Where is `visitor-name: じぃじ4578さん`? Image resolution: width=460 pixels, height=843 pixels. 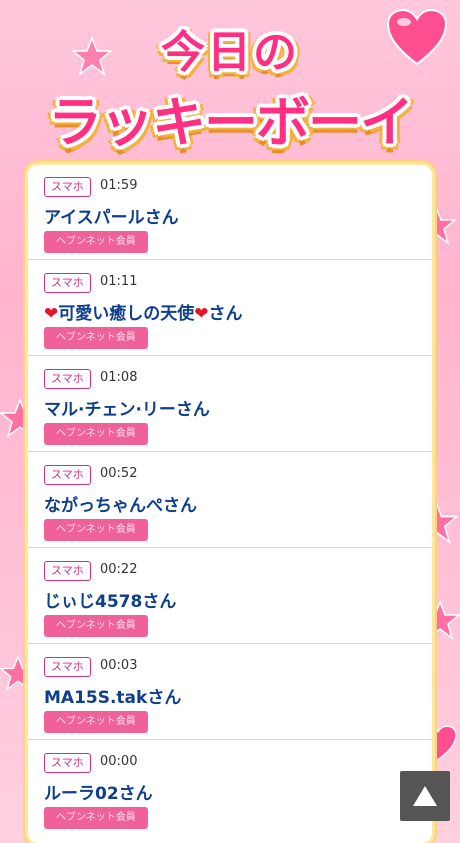 visitor-name: じぃじ4578さん is located at coordinates (110, 599).